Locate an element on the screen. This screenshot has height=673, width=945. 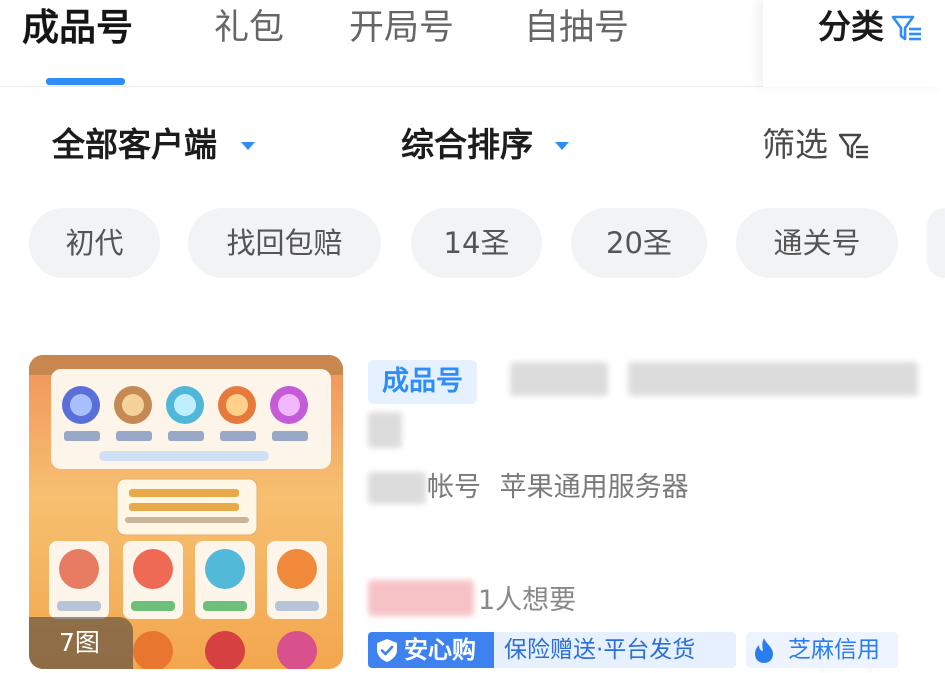
category-label: 分类 is located at coordinates (851, 26).